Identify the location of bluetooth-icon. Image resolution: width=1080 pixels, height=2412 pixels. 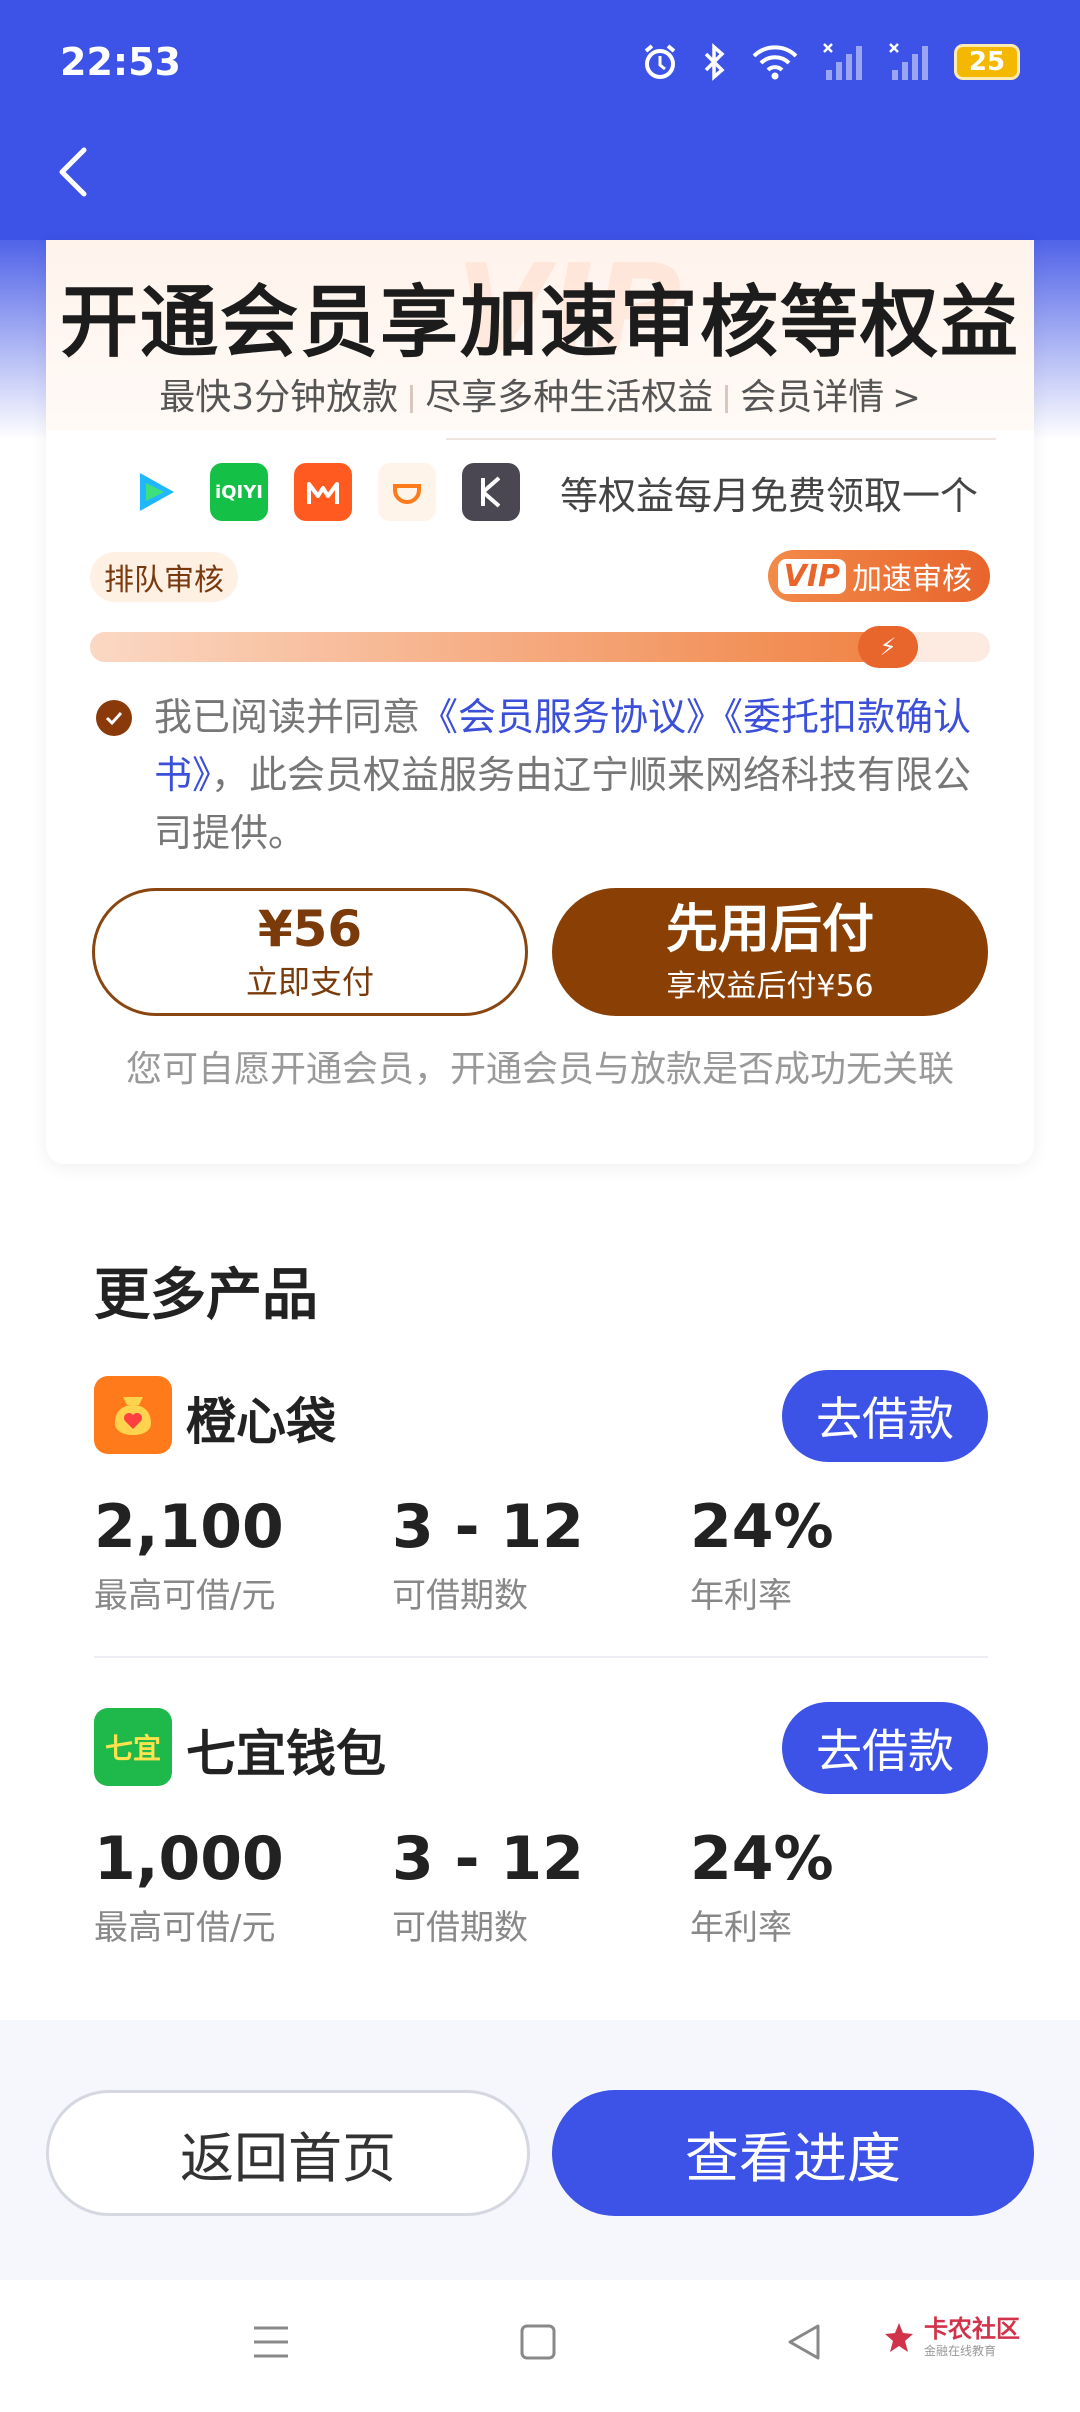
(714, 62).